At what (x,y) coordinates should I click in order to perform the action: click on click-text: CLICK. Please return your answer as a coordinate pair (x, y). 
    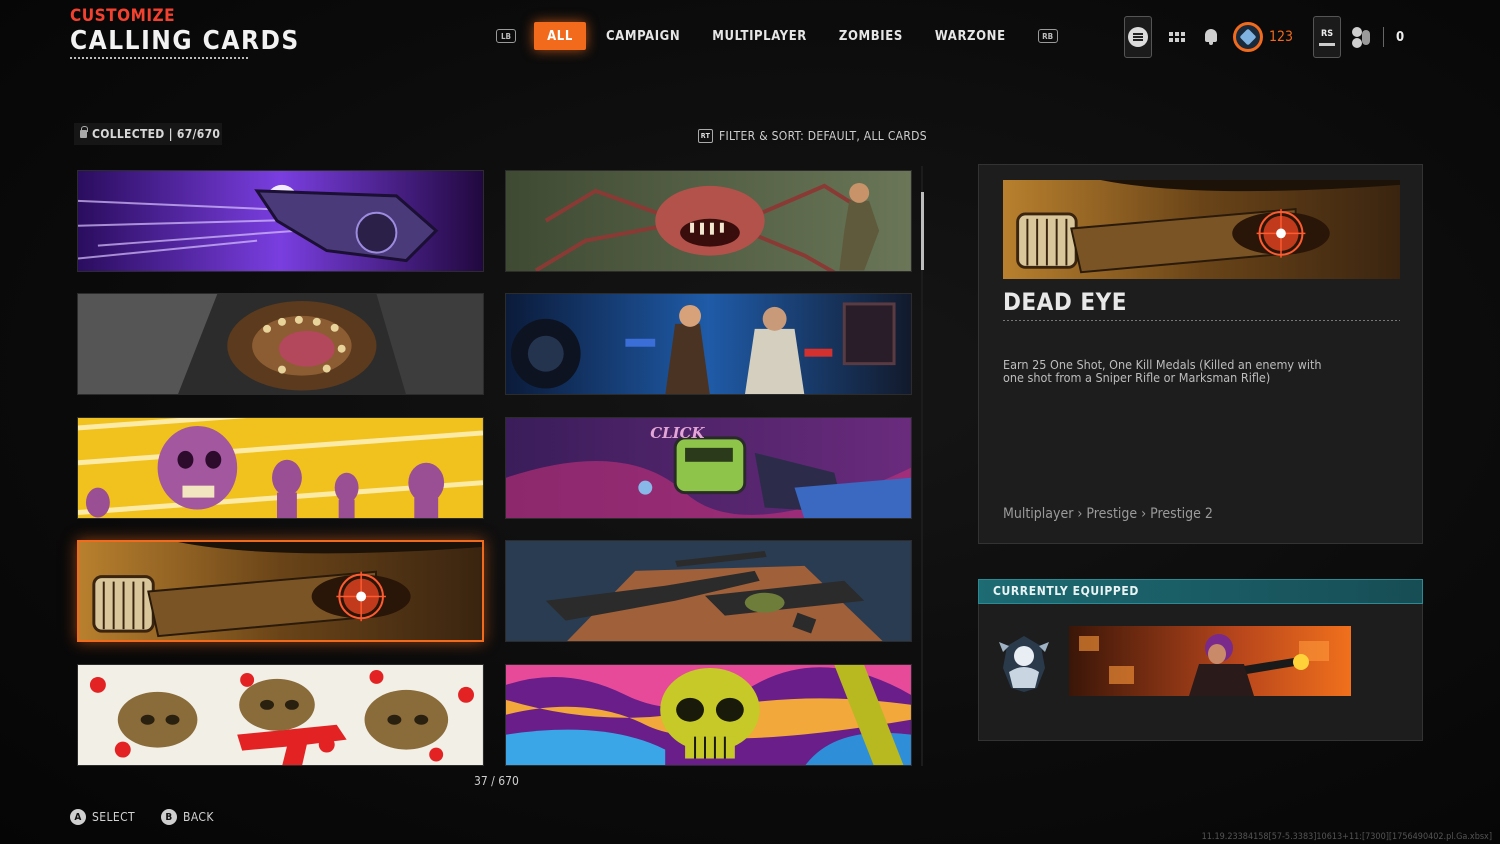
    Looking at the image, I should click on (677, 433).